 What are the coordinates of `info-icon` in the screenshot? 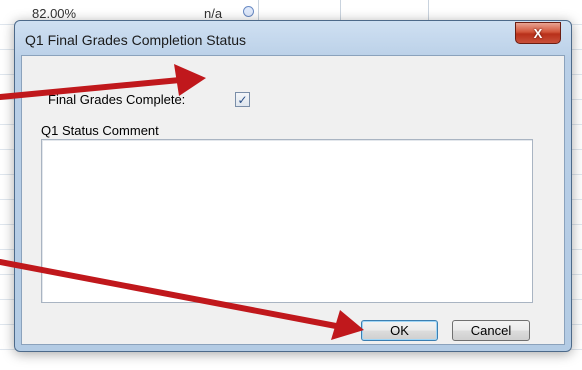 It's located at (248, 11).